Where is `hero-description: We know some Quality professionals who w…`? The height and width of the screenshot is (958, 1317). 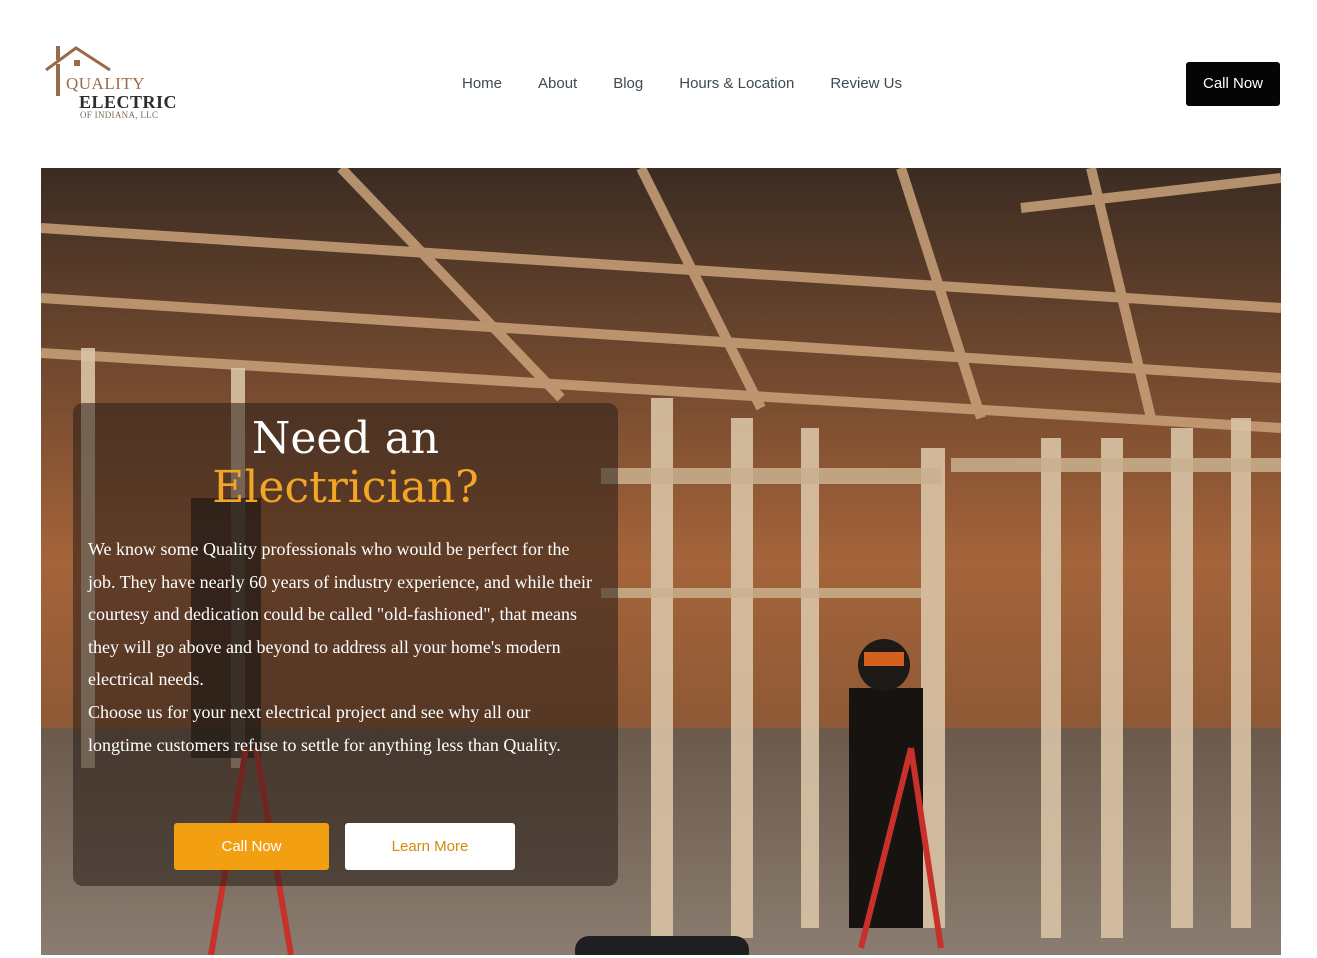
hero-description: We know some Quality professionals who w… is located at coordinates (343, 647).